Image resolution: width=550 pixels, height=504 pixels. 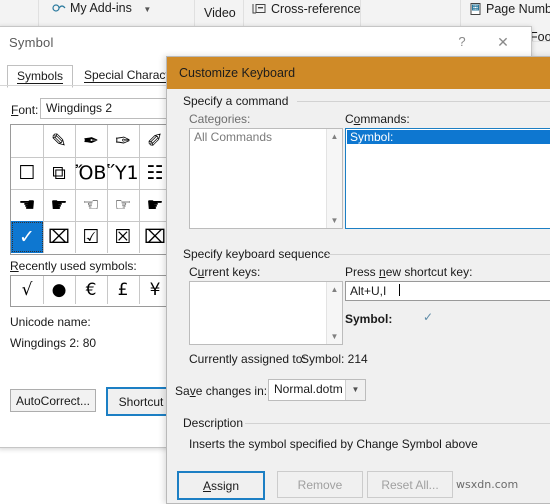 I want to click on recent-symbols-label: Recently used symbols:, so click(x=73, y=266).